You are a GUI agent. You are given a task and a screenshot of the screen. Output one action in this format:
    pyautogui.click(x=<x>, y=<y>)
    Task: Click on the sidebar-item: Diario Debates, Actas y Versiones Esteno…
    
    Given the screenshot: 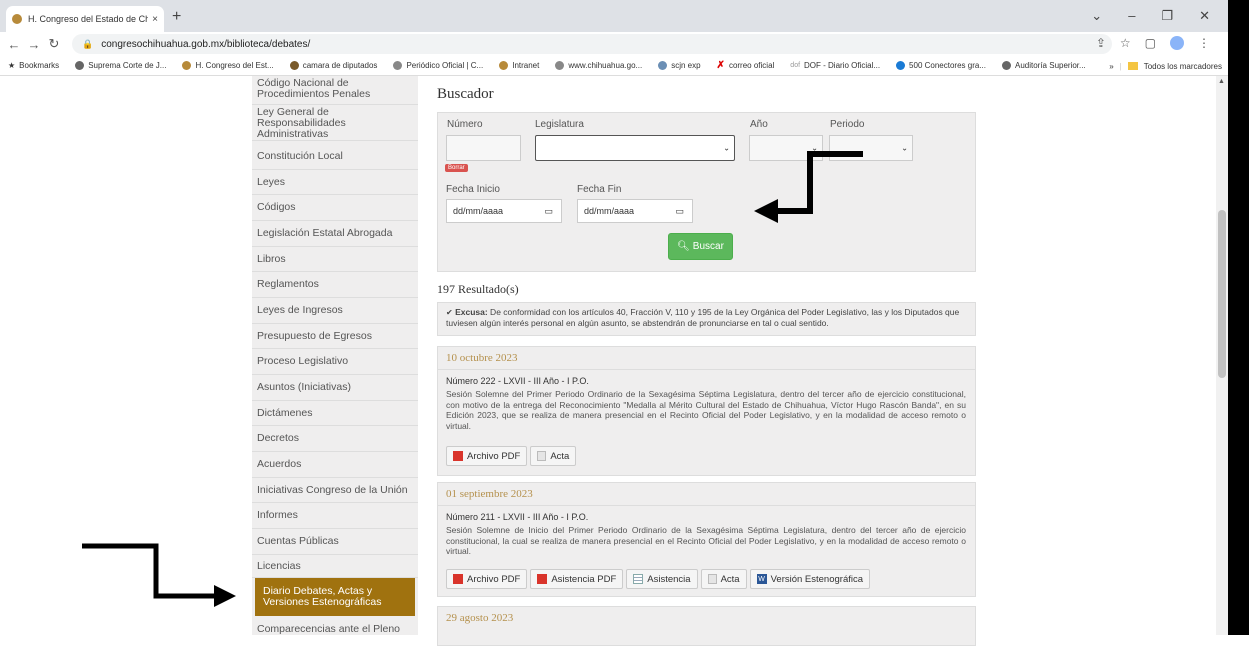 What is the action you would take?
    pyautogui.click(x=335, y=597)
    